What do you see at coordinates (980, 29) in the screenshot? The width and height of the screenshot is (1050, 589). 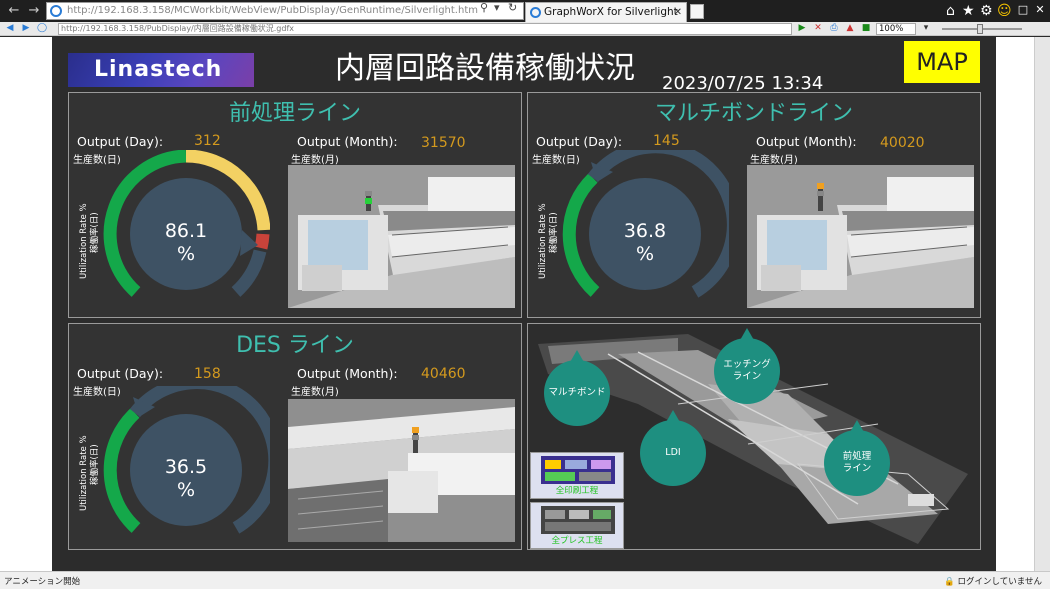 I see `zoom-slider-thumb` at bounding box center [980, 29].